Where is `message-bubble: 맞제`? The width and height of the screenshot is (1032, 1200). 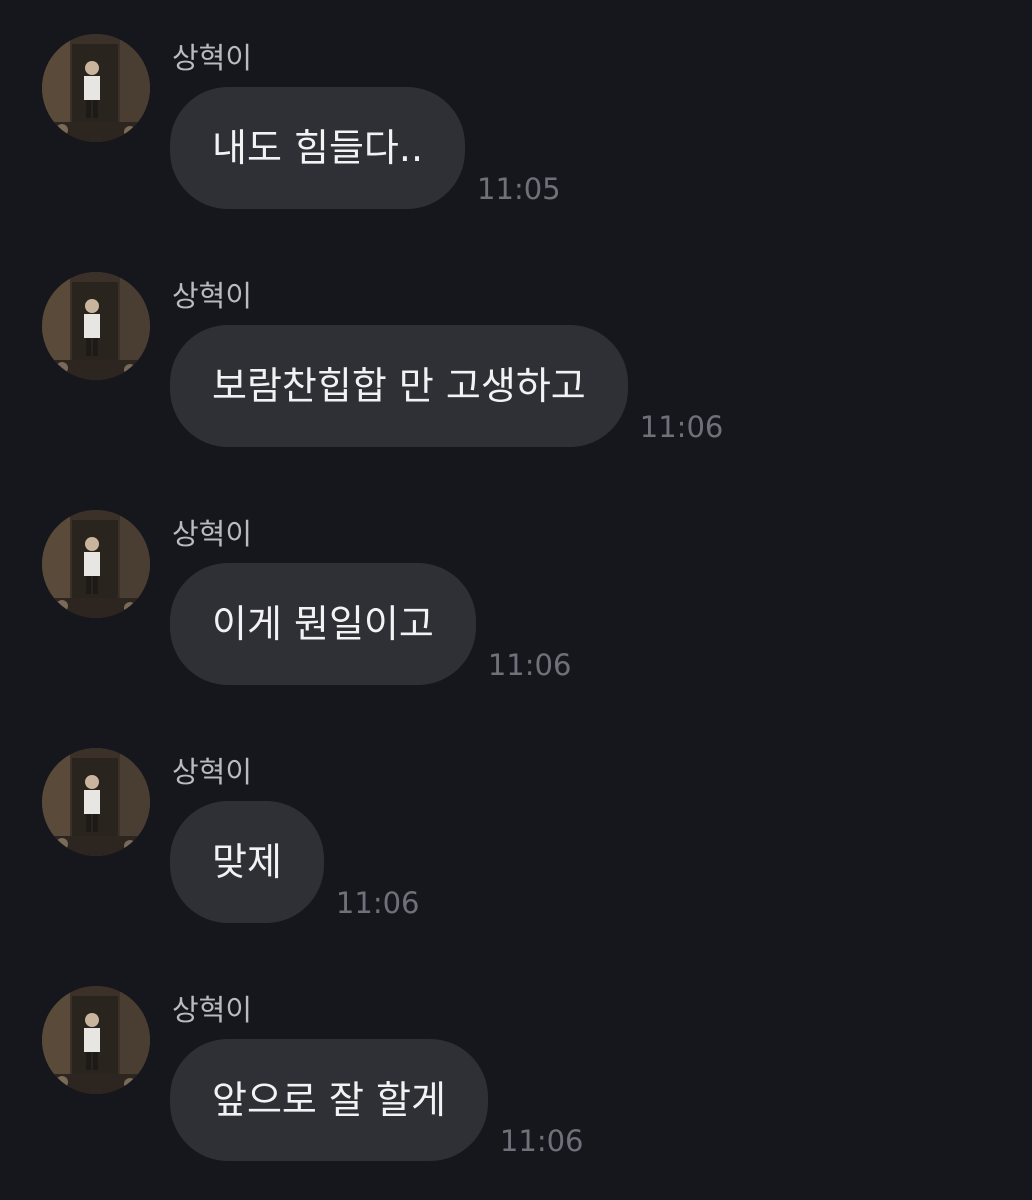
message-bubble: 맞제 is located at coordinates (247, 862).